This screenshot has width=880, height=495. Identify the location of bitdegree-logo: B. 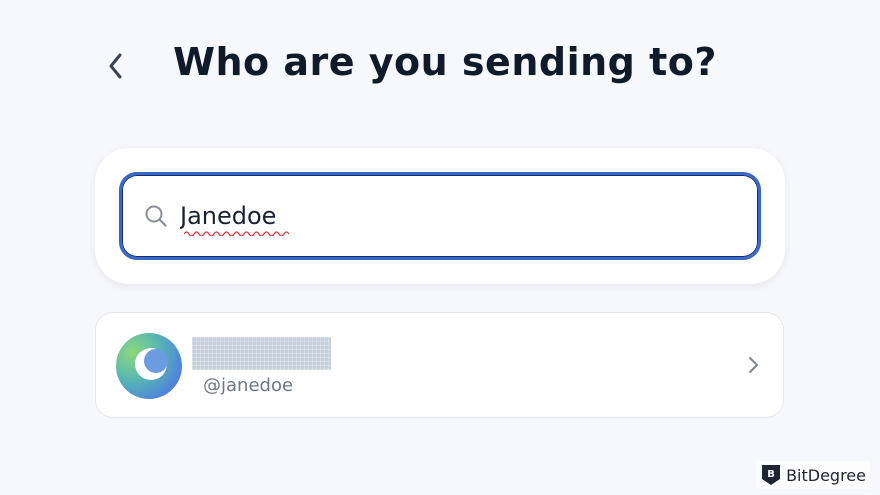
(771, 475).